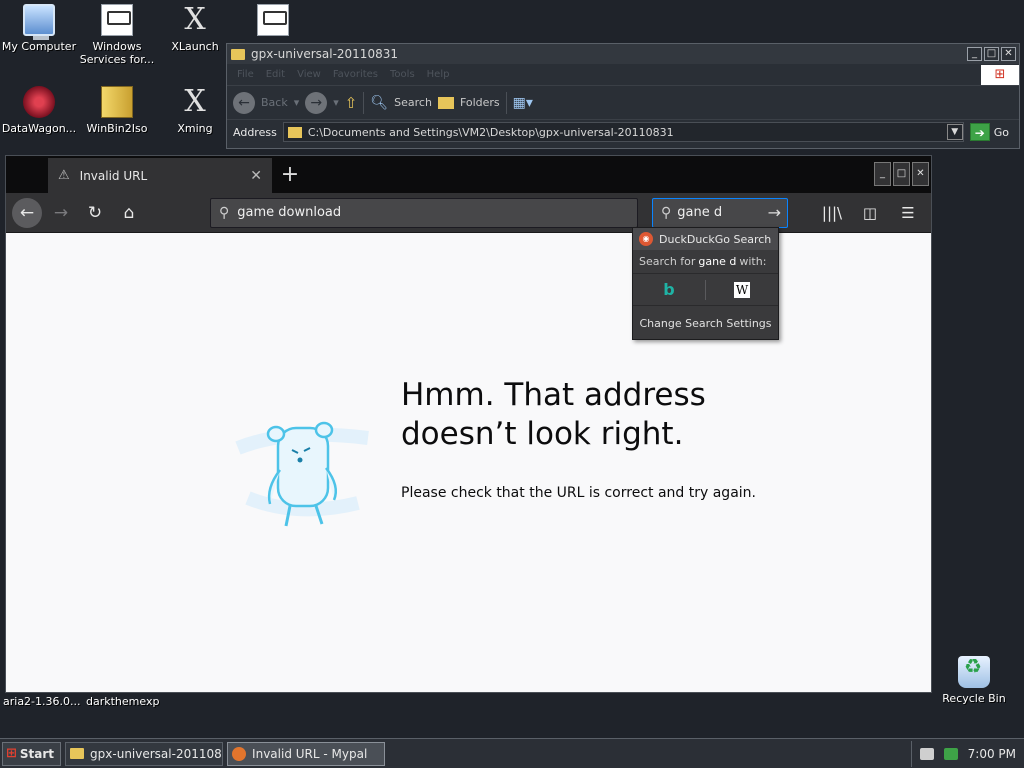 Image resolution: width=1024 pixels, height=768 pixels. I want to click on url-bar: ⚲ game download, so click(424, 212).